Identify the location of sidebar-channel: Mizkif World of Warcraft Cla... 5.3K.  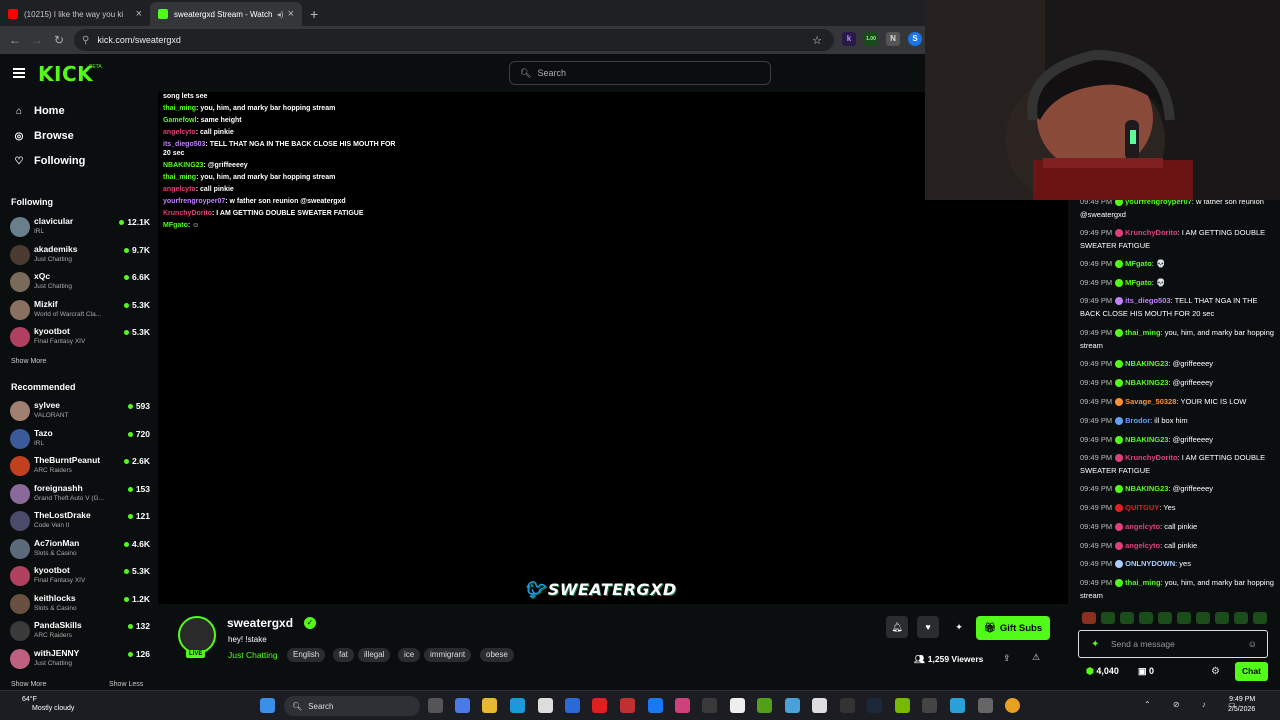
(80, 310).